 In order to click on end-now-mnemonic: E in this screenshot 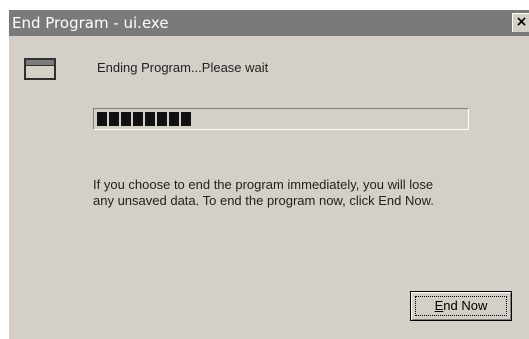, I will do `click(439, 305)`.